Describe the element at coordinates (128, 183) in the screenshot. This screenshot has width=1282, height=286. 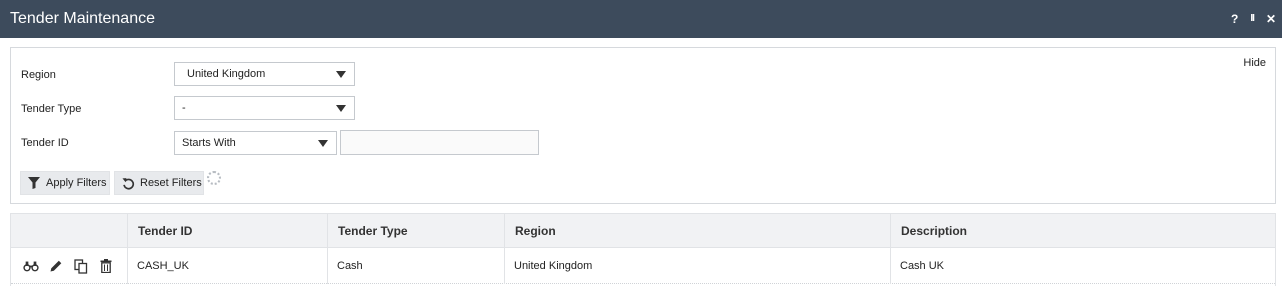
I see `reset-icon` at that location.